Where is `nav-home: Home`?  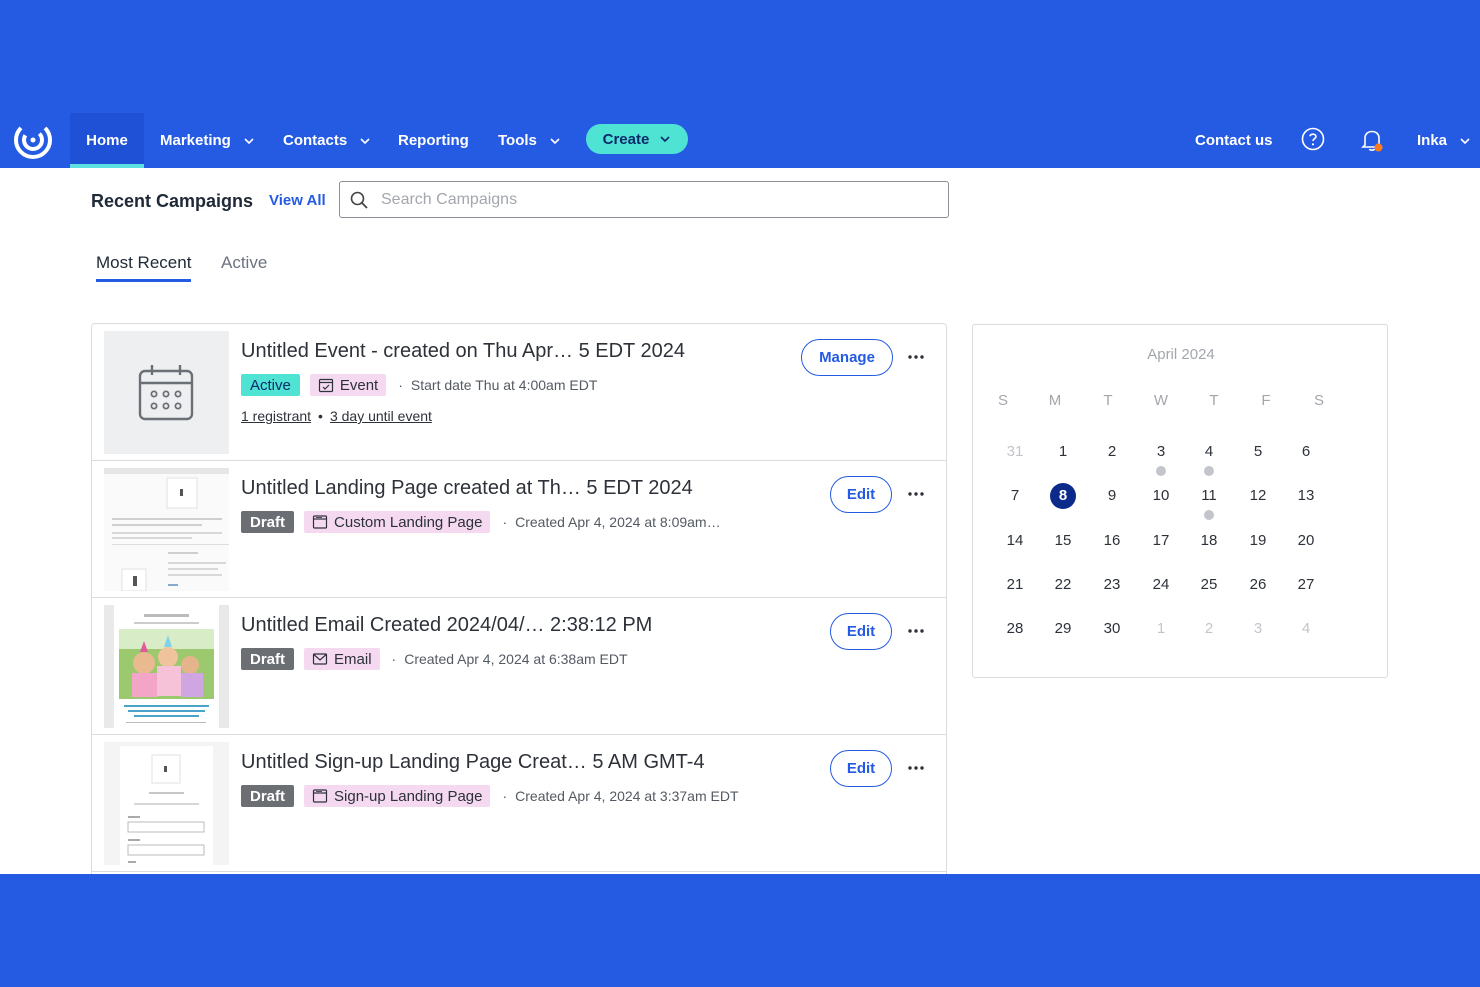 nav-home: Home is located at coordinates (107, 140).